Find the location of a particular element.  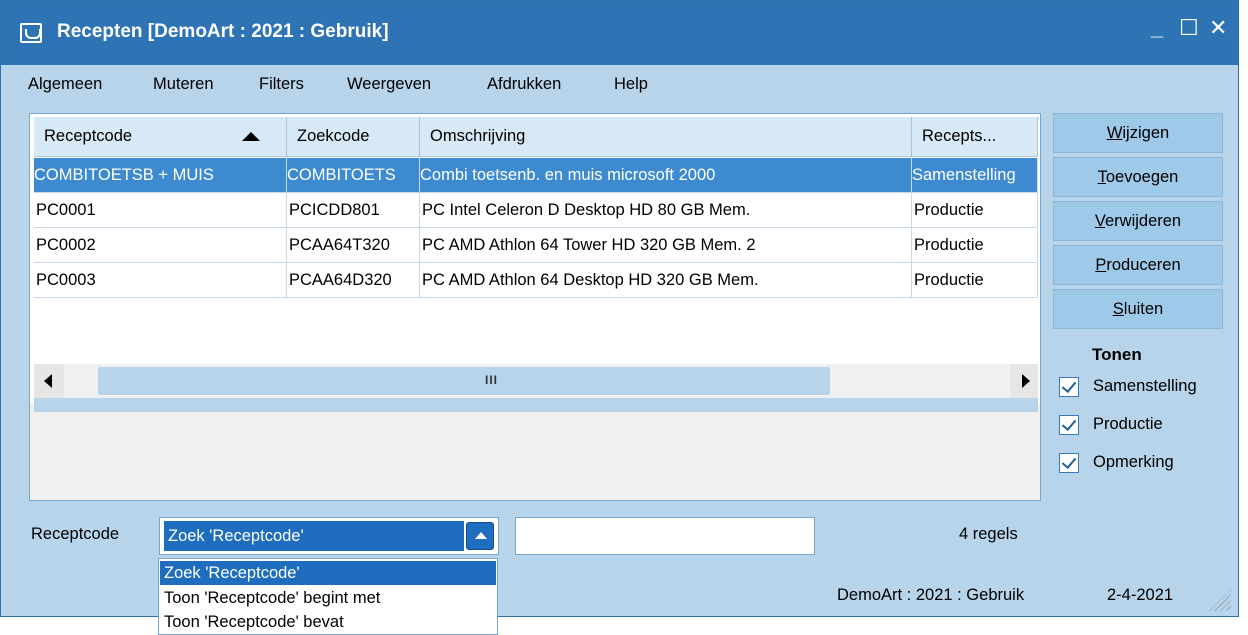

accelerator-key: W is located at coordinates (1114, 133).